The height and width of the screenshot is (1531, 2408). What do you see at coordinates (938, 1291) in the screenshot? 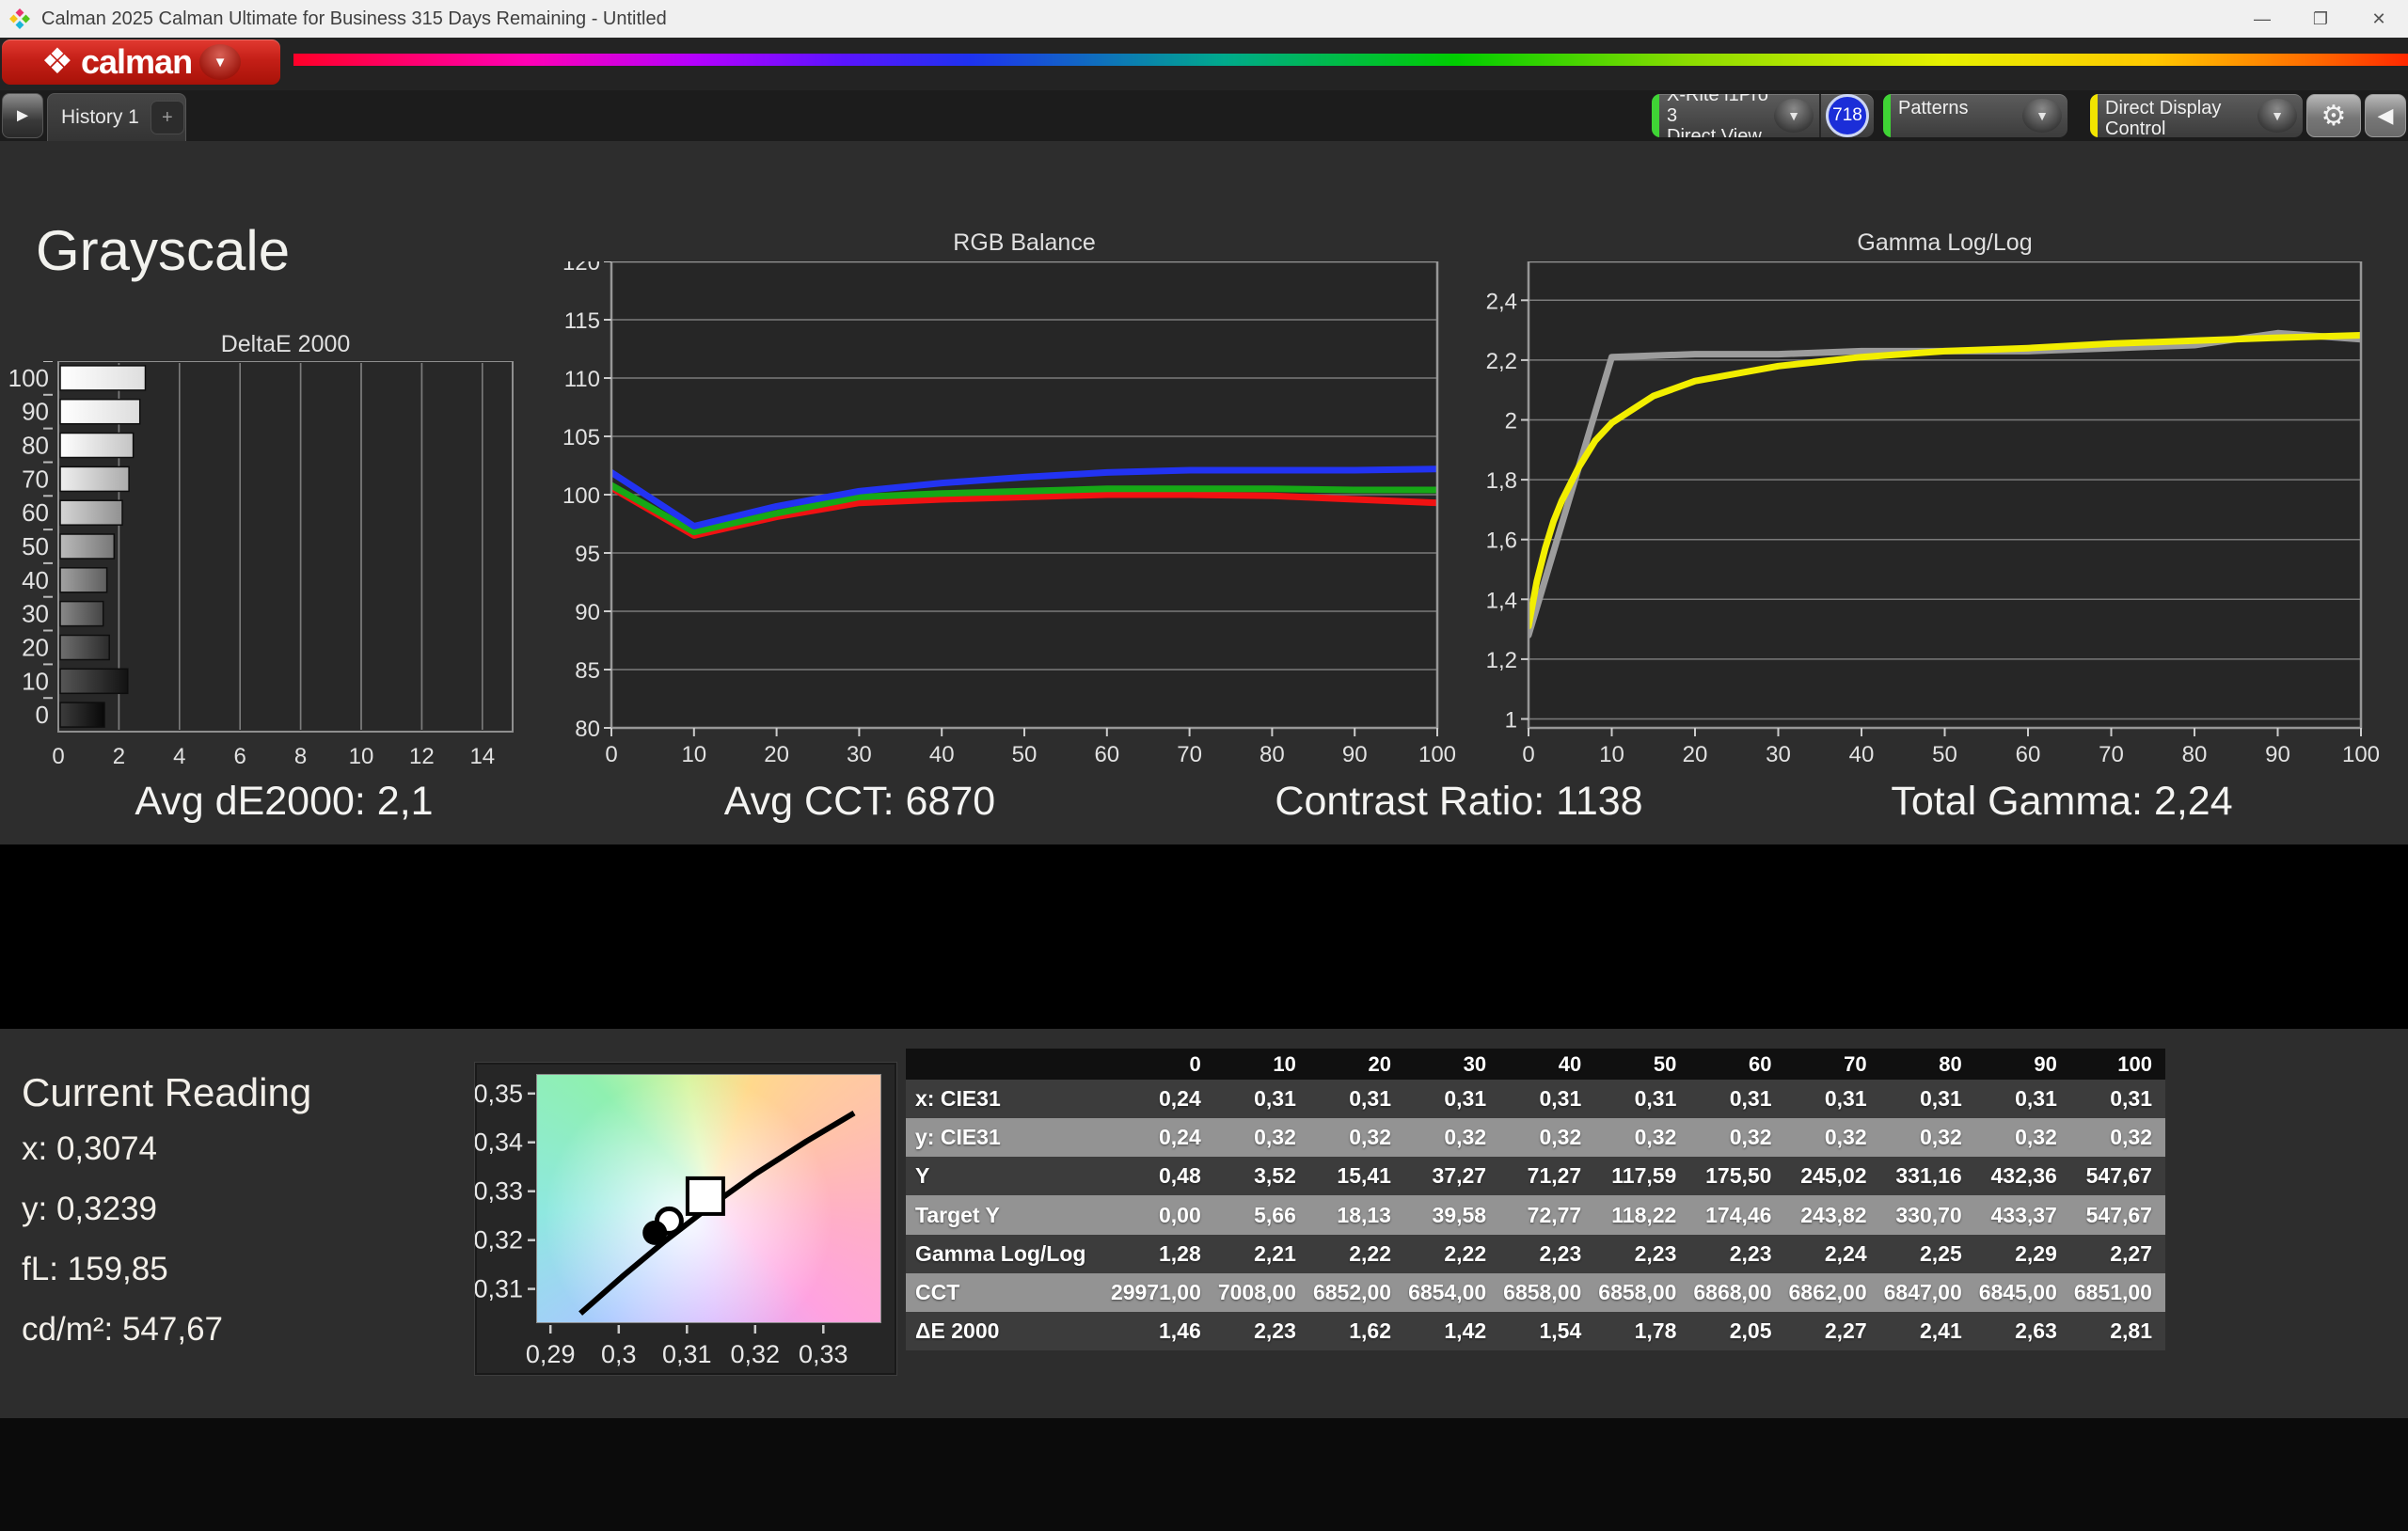
I see `table-row-label: CCT` at bounding box center [938, 1291].